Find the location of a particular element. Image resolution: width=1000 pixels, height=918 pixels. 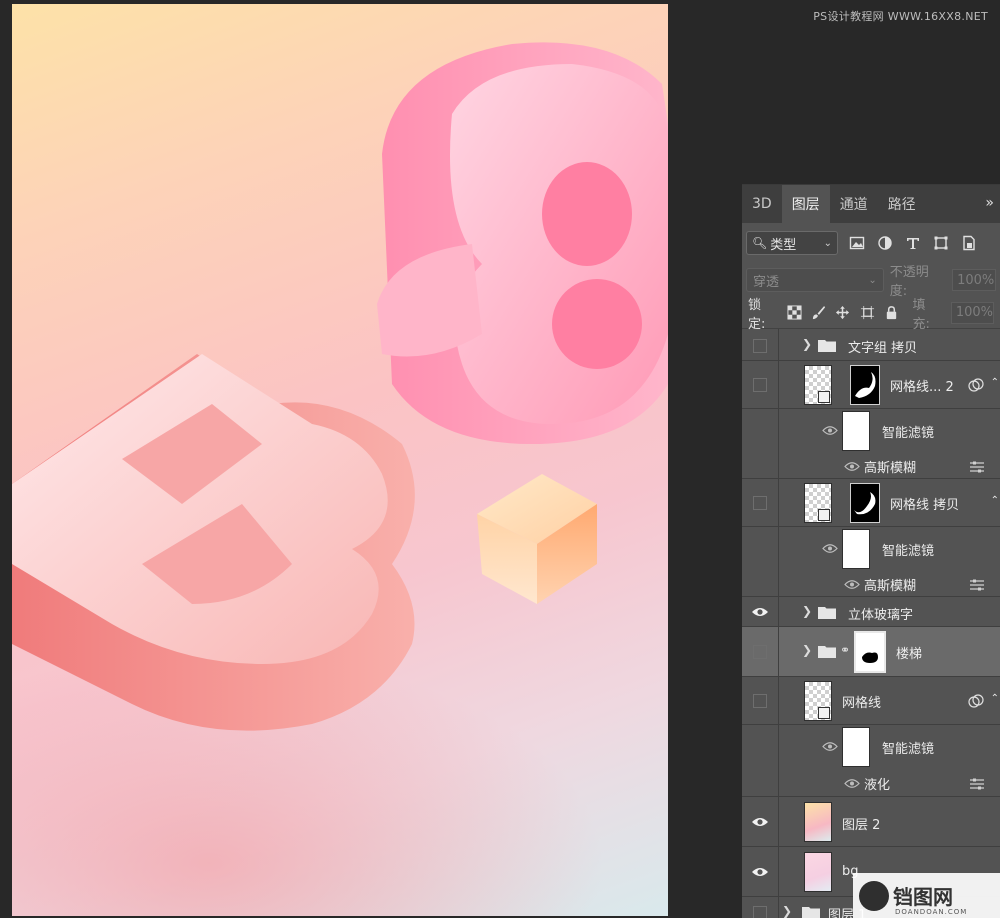

fill-field: 100% is located at coordinates (972, 312).